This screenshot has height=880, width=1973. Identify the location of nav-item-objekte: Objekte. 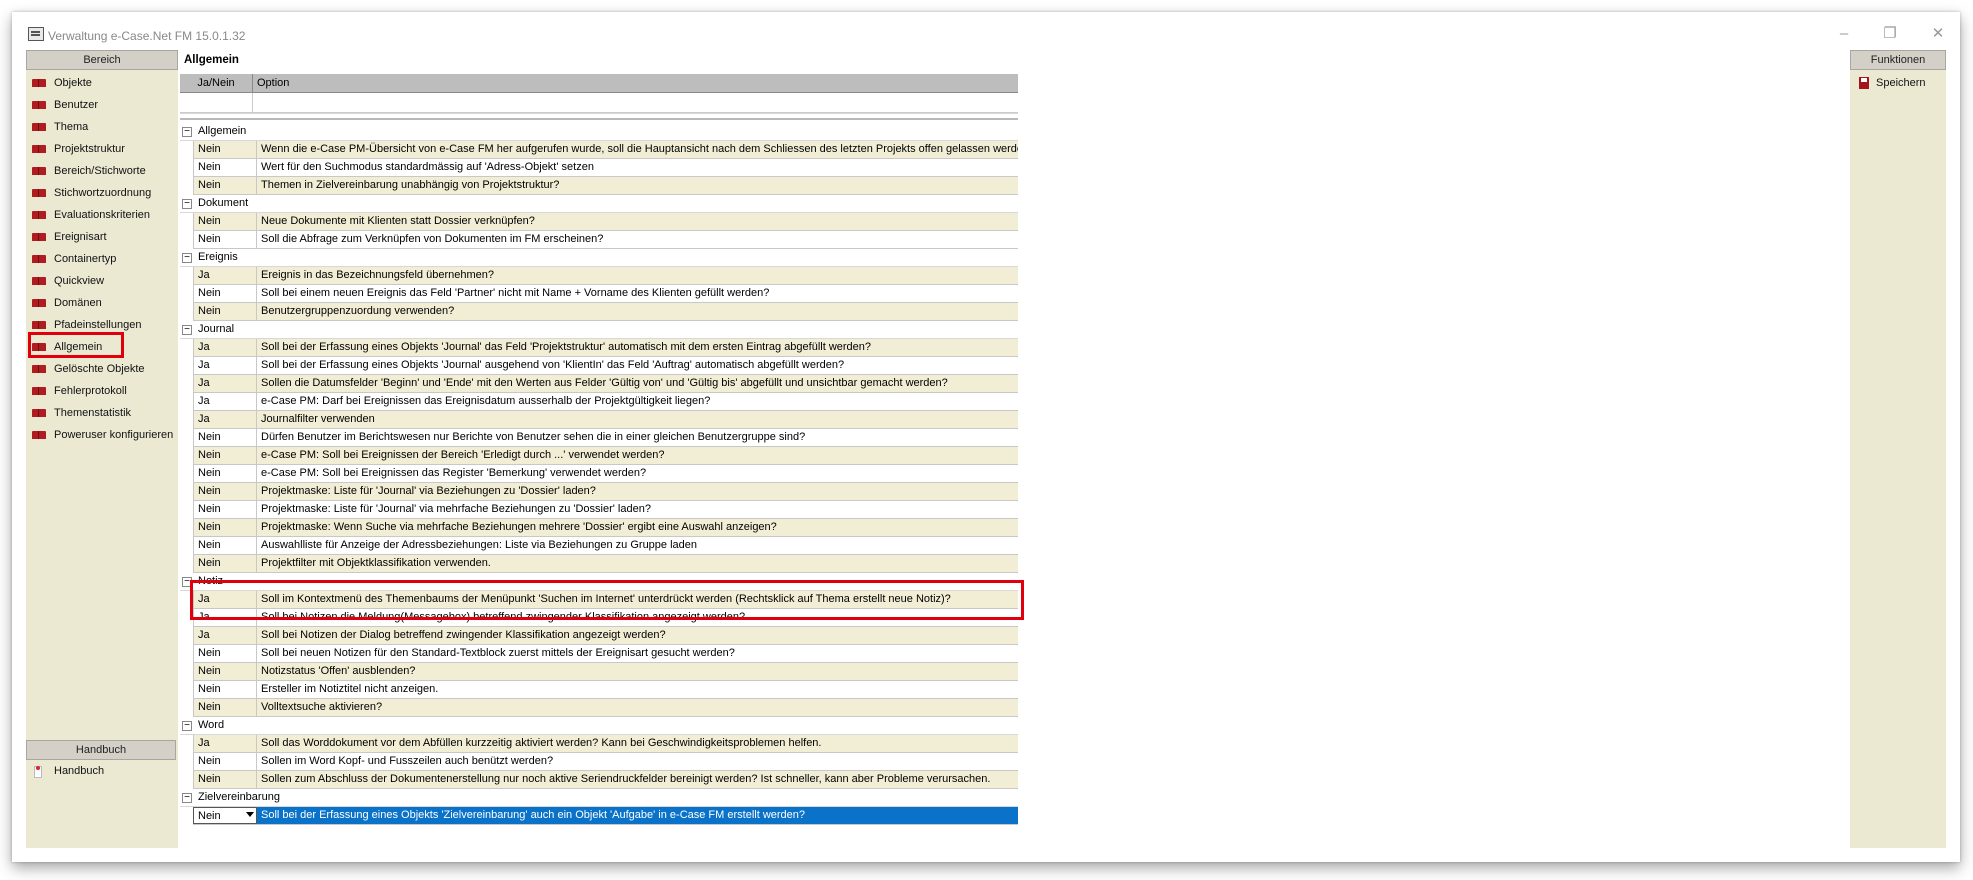
(102, 83).